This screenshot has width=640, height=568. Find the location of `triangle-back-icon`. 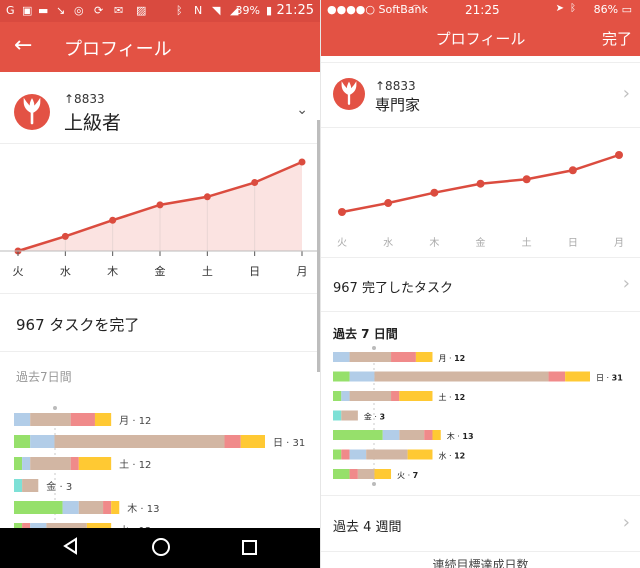

triangle-back-icon is located at coordinates (71, 546).